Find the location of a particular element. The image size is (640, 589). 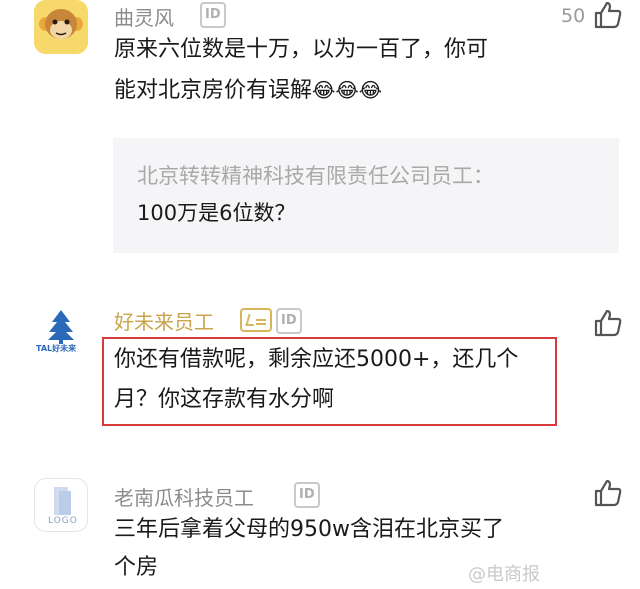

logo-placeholder-text: LOGO is located at coordinates (63, 521).